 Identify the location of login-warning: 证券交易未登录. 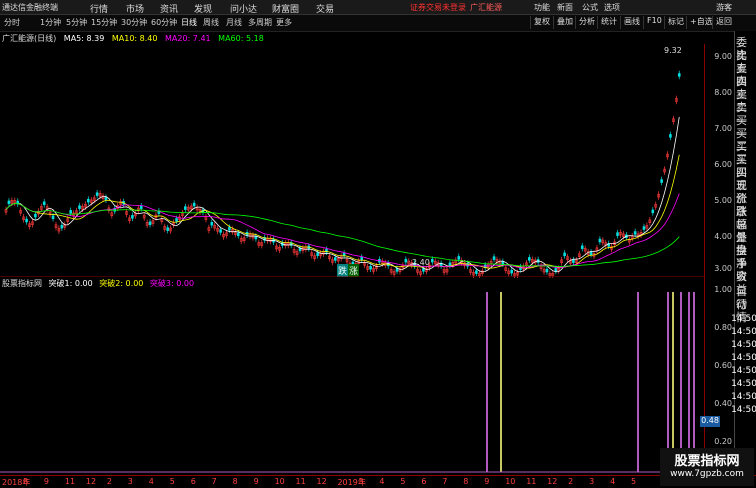
(438, 7).